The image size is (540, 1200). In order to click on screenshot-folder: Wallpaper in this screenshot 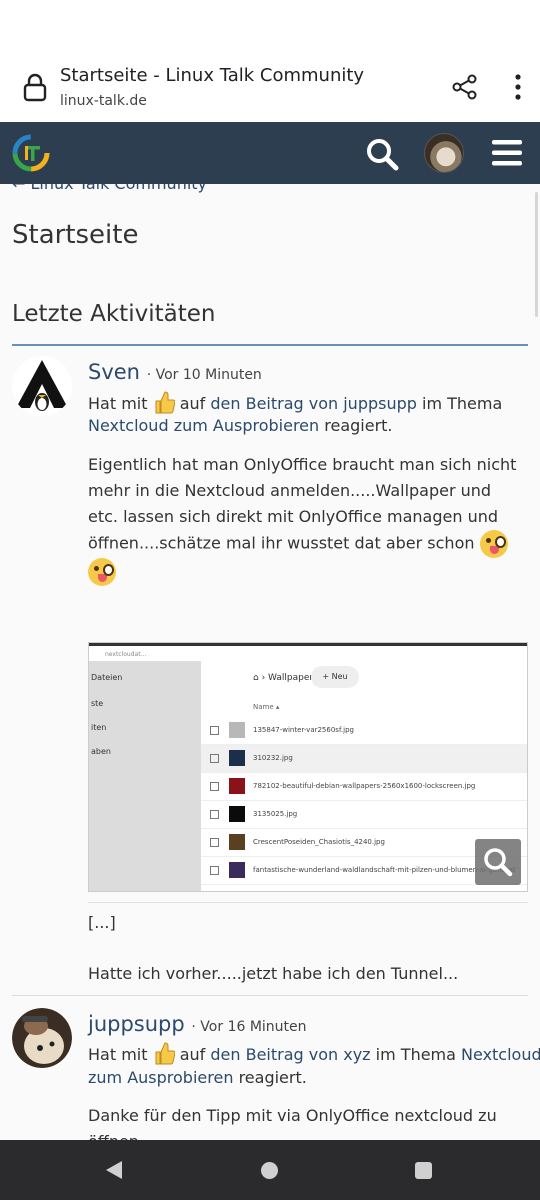, I will do `click(291, 678)`.